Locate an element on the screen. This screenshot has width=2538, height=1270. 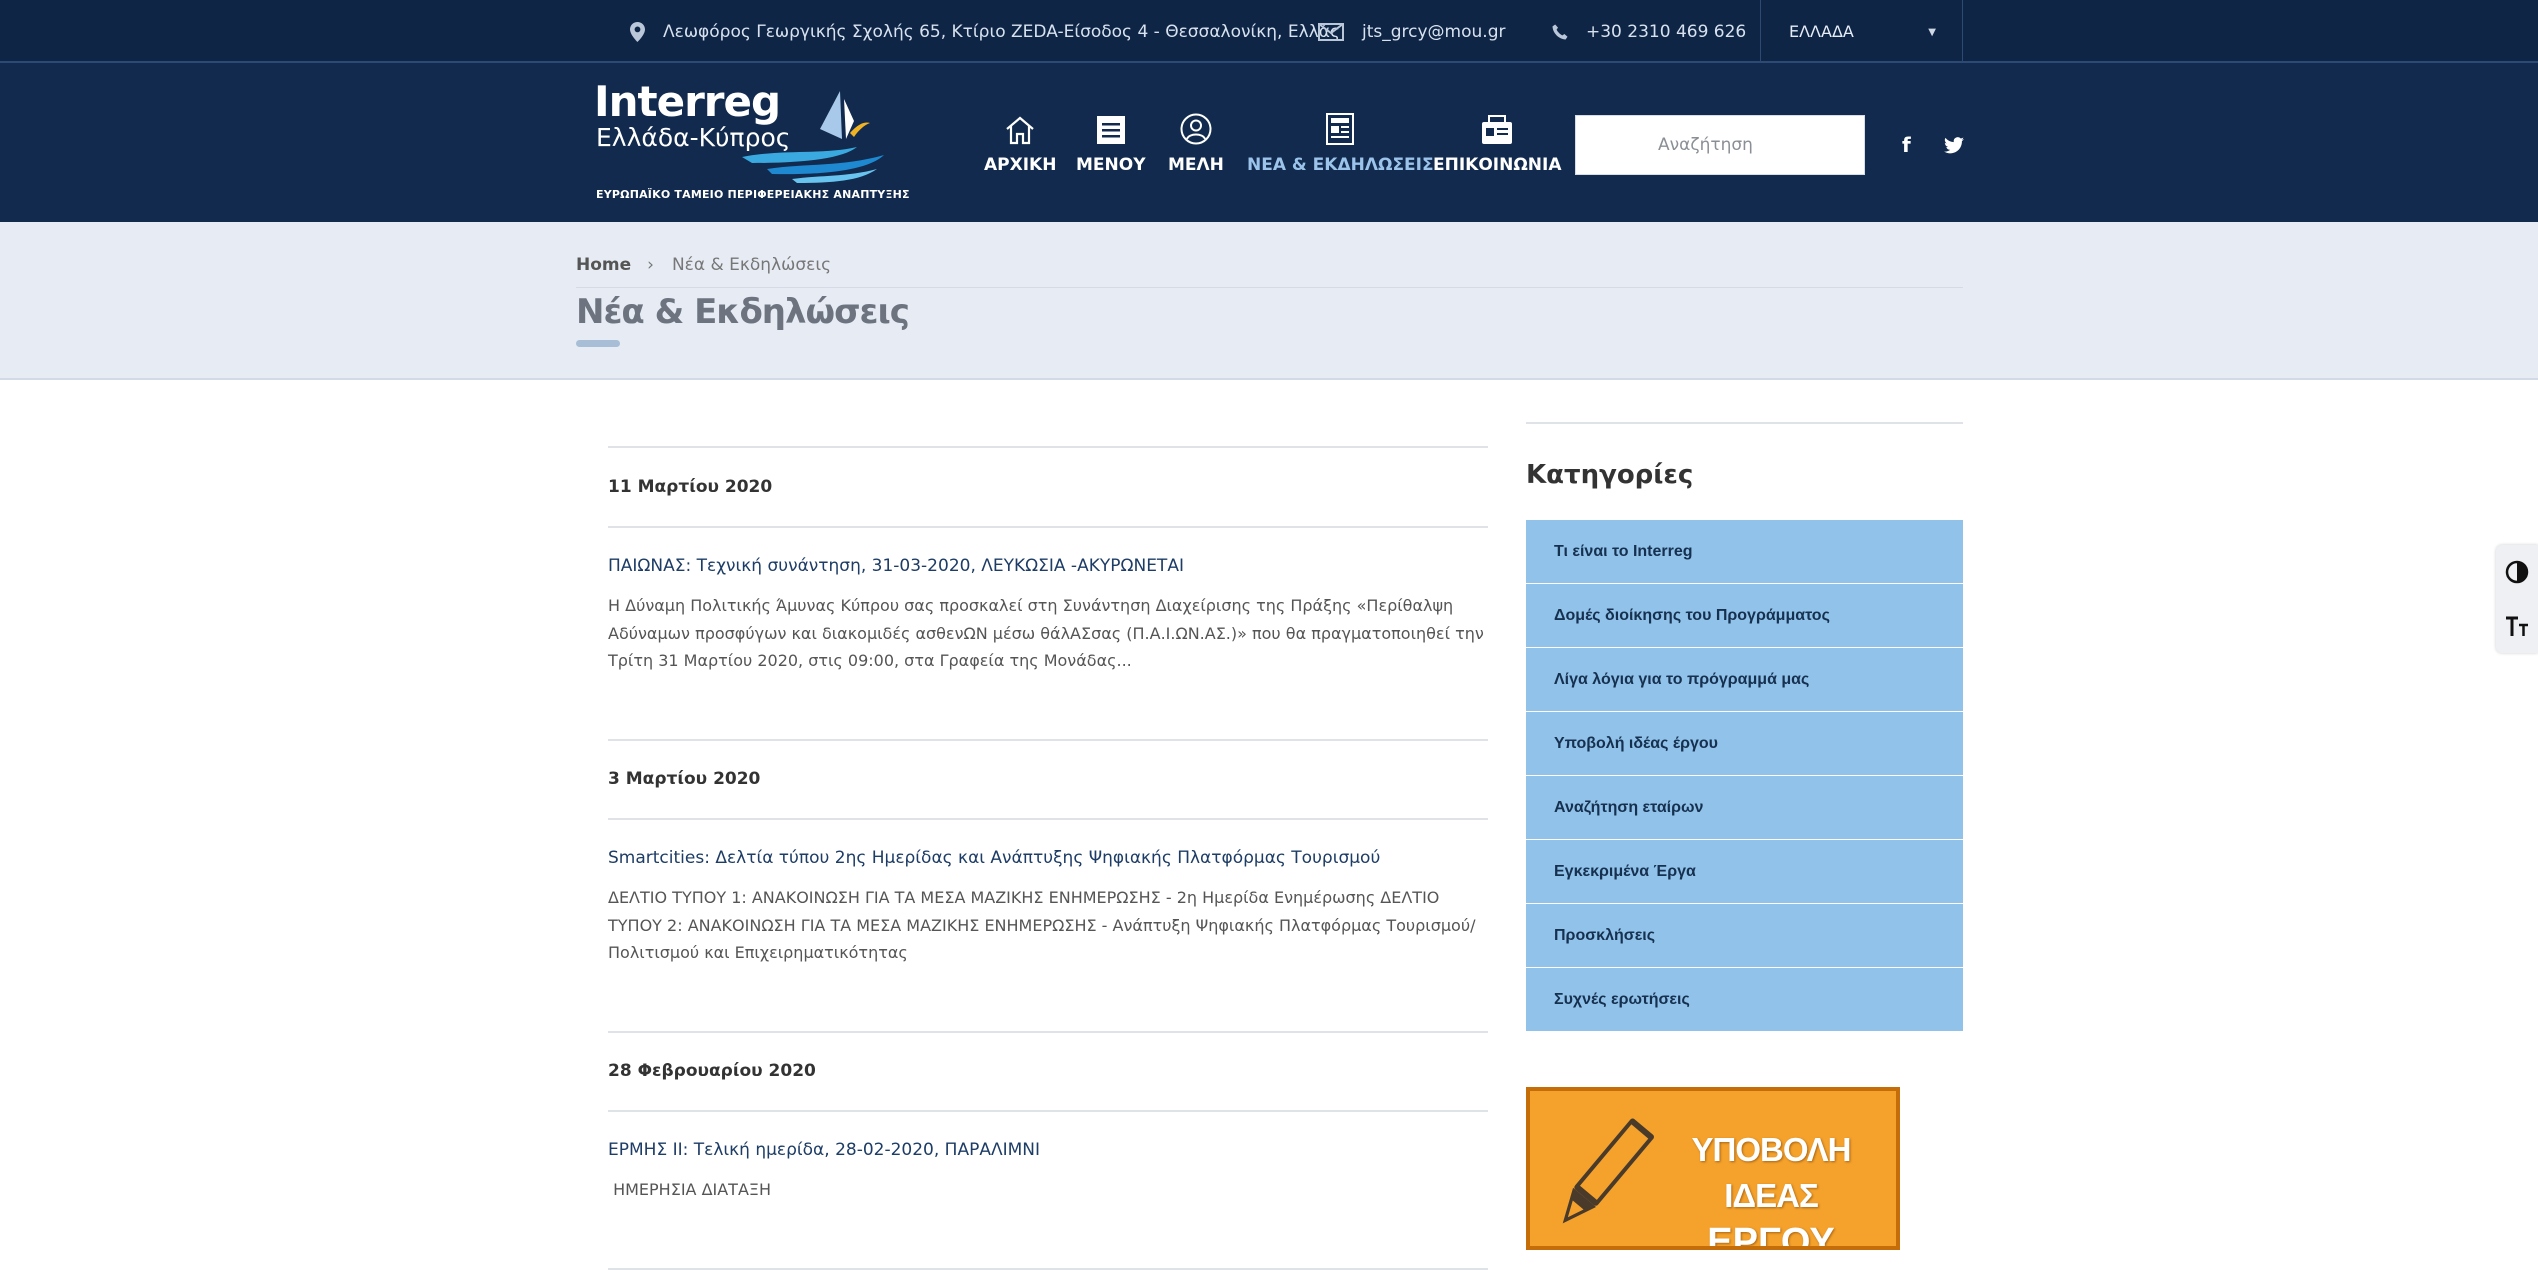
banner-line1: ΥΠΟΒΟΛΗ ΙΔΕΑΣ is located at coordinates (1771, 1172).